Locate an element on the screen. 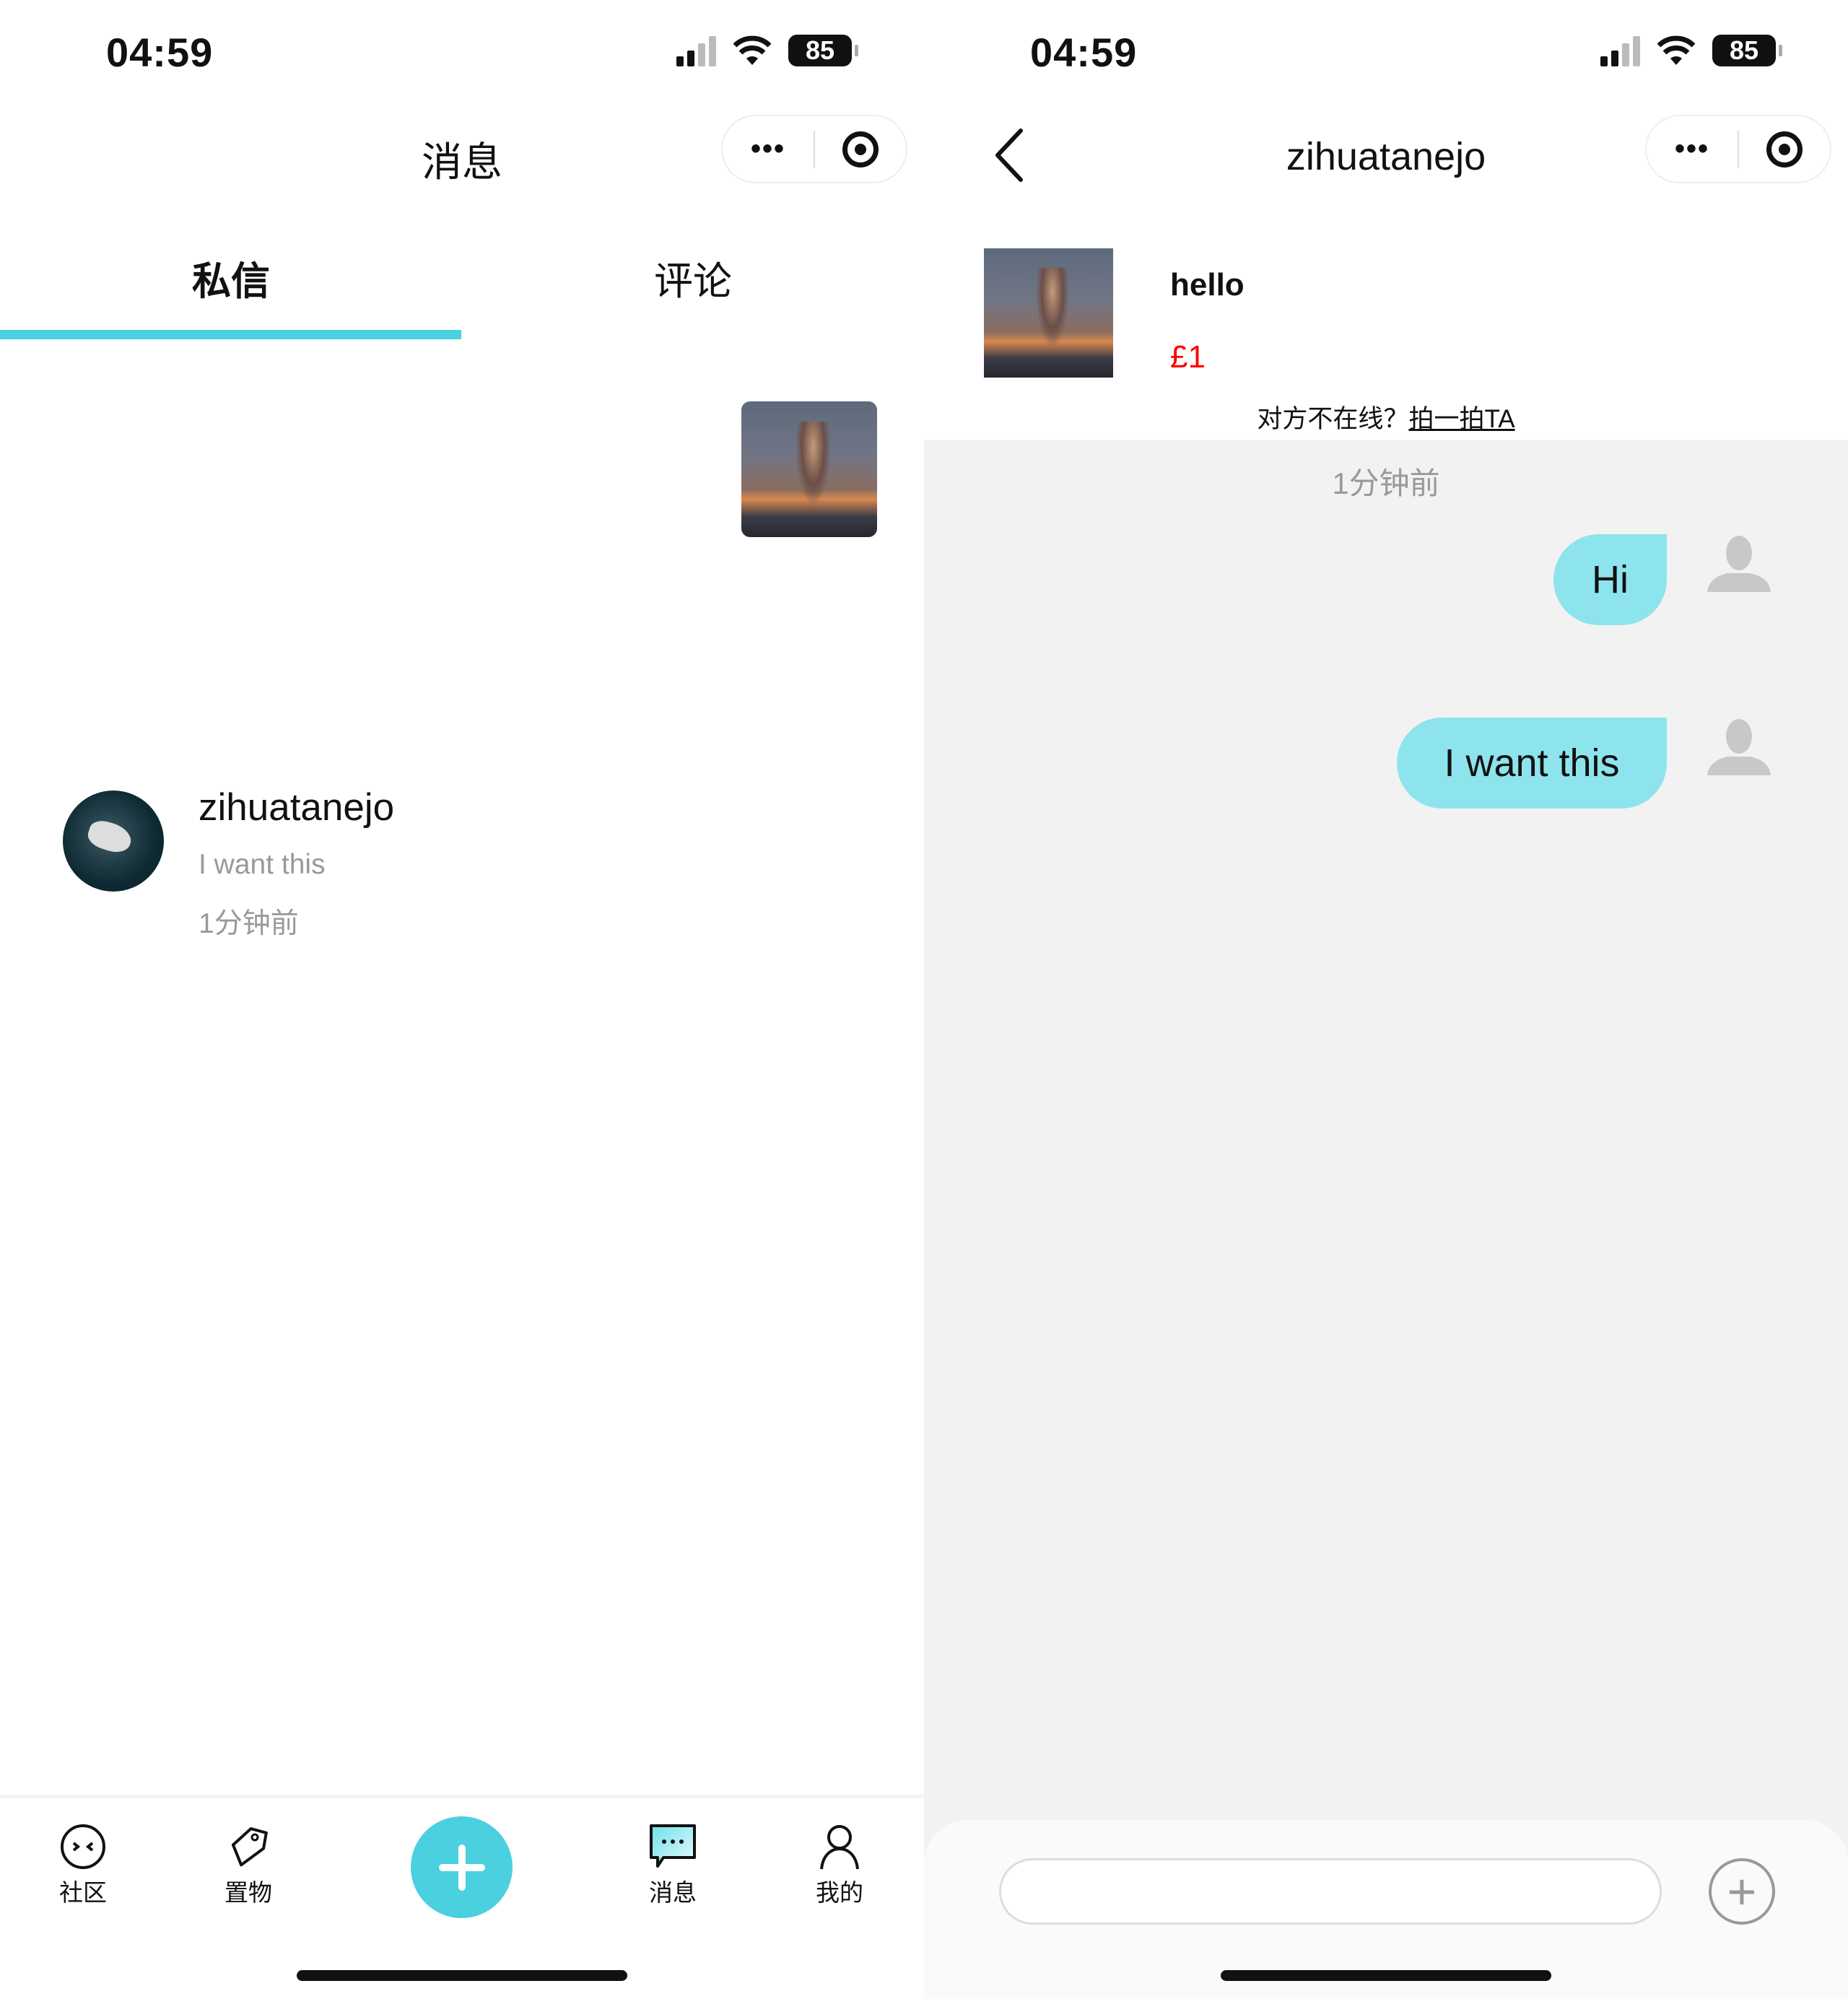 The image size is (1848, 1999). conversation-preview: I want this is located at coordinates (262, 865).